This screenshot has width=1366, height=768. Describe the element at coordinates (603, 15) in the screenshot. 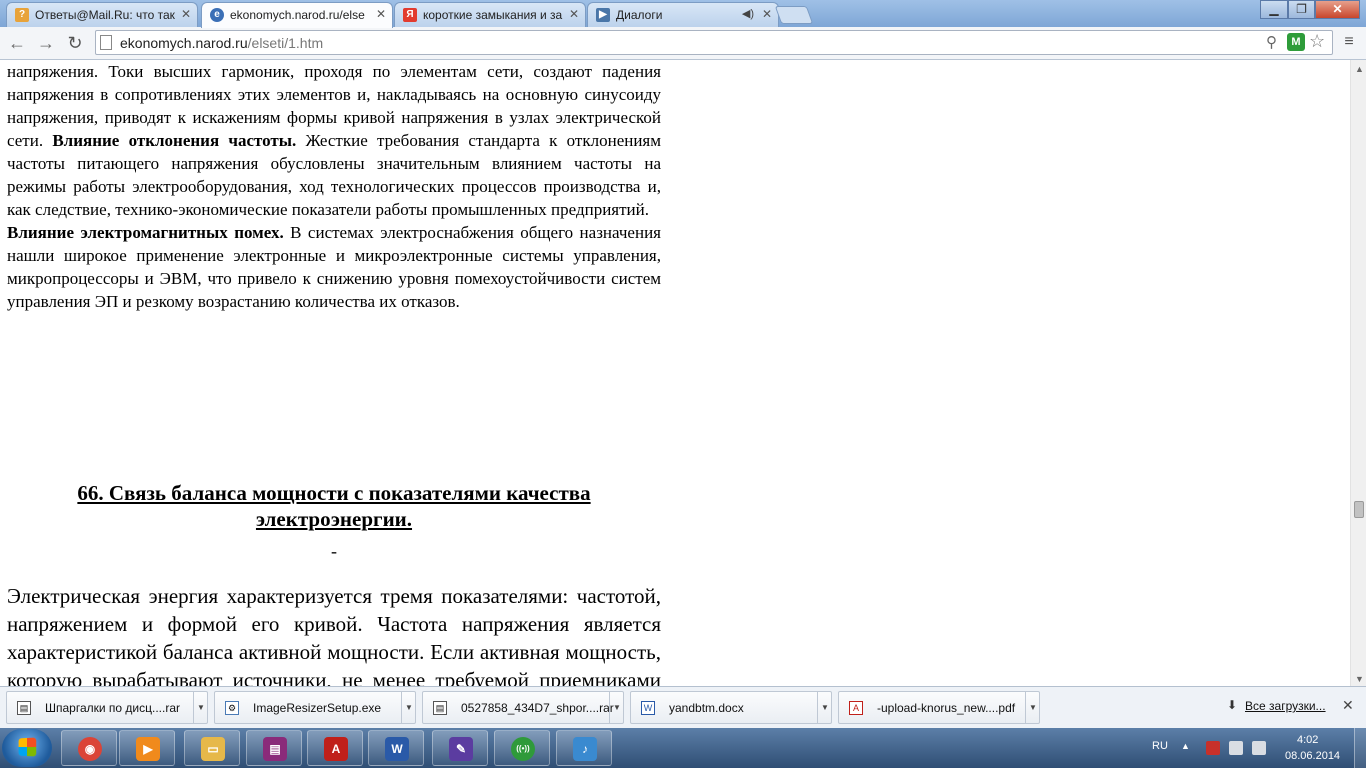

I see `vk-favicon-icon: ▶` at that location.